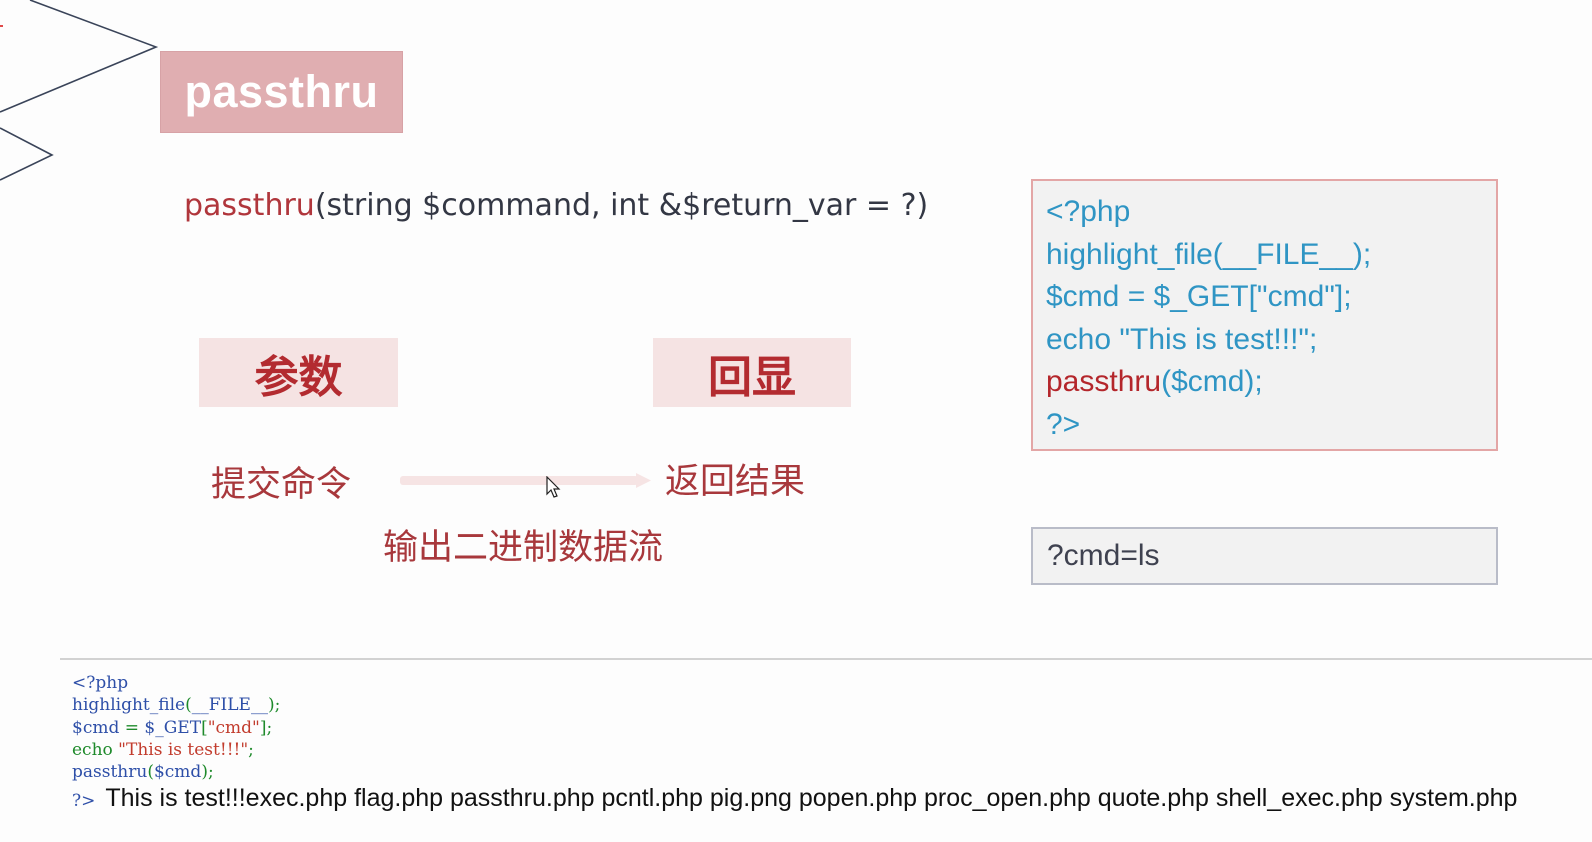 The height and width of the screenshot is (842, 1592). What do you see at coordinates (525, 480) in the screenshot?
I see `right-arrow-icon` at bounding box center [525, 480].